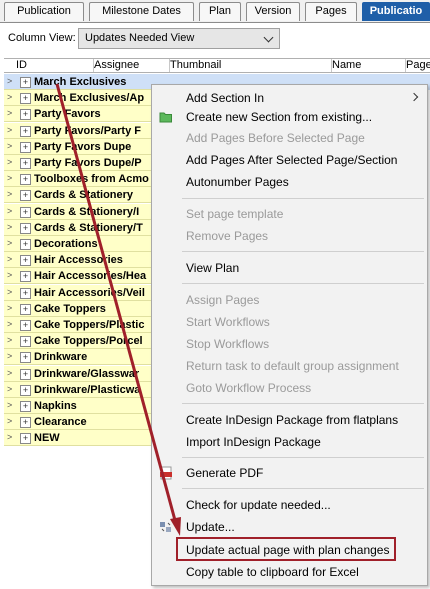 The image size is (430, 589). I want to click on menu-item-view-plan: View Plan, so click(289, 268).